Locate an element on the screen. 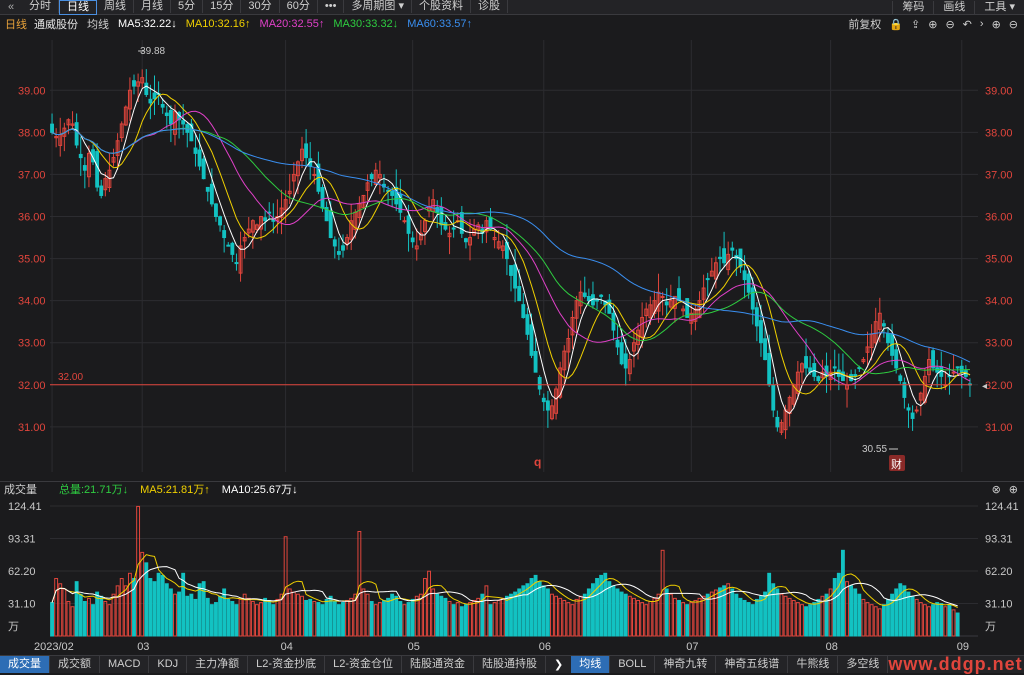 This screenshot has width=1024, height=675. tab-2: 周线 is located at coordinates (115, 6).